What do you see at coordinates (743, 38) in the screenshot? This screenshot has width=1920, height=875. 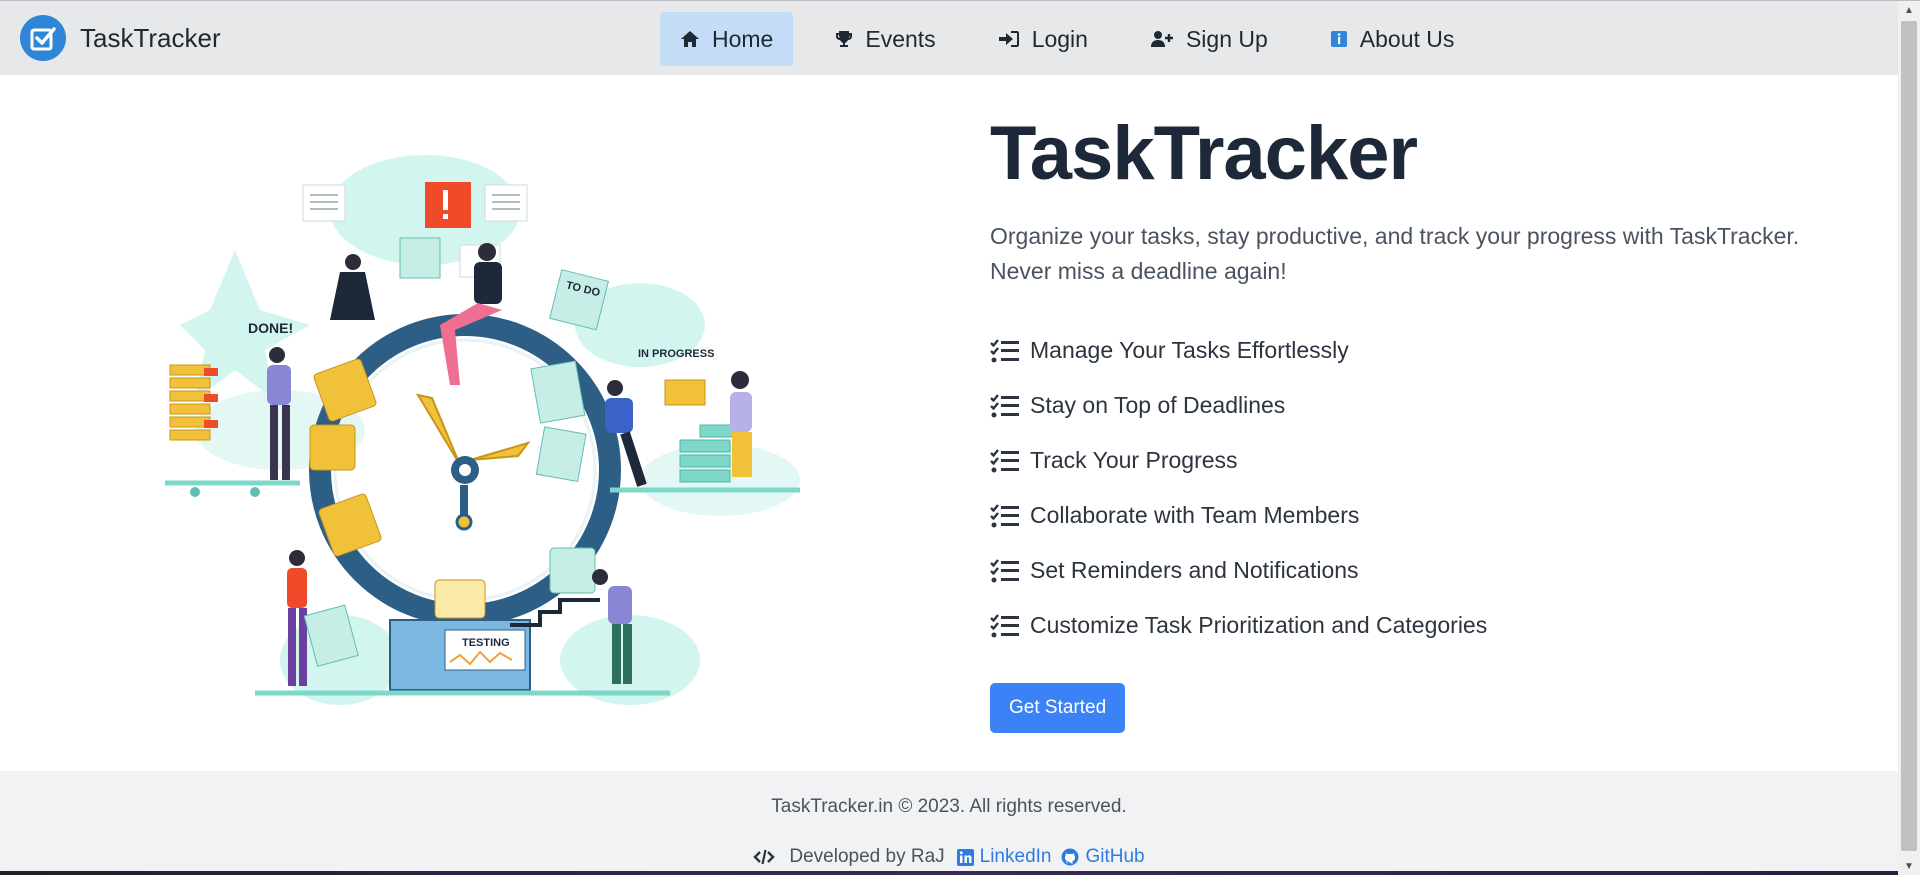 I see `nav-home-label: Home` at bounding box center [743, 38].